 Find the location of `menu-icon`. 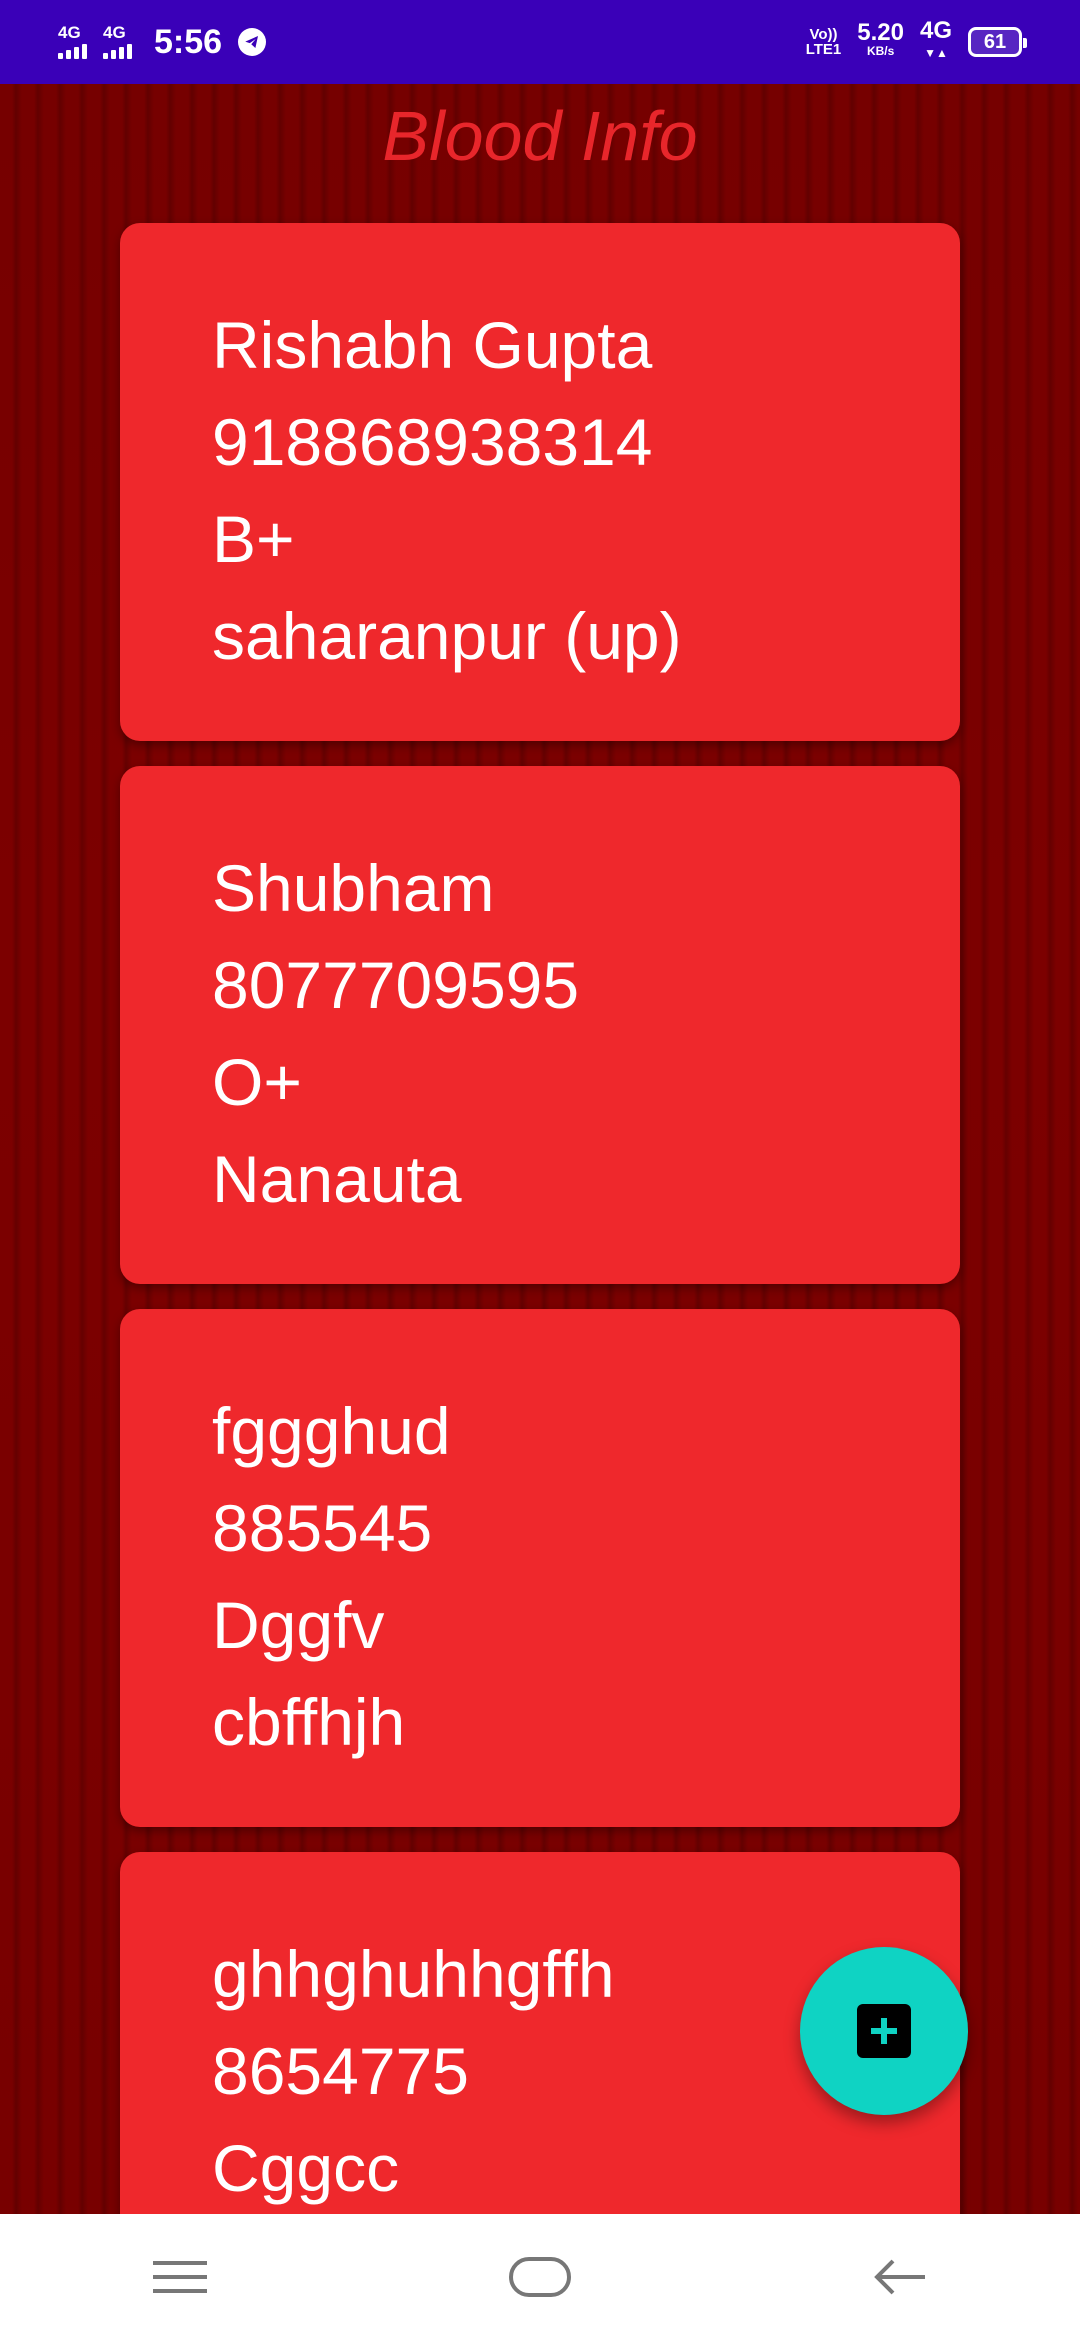

menu-icon is located at coordinates (180, 2277).